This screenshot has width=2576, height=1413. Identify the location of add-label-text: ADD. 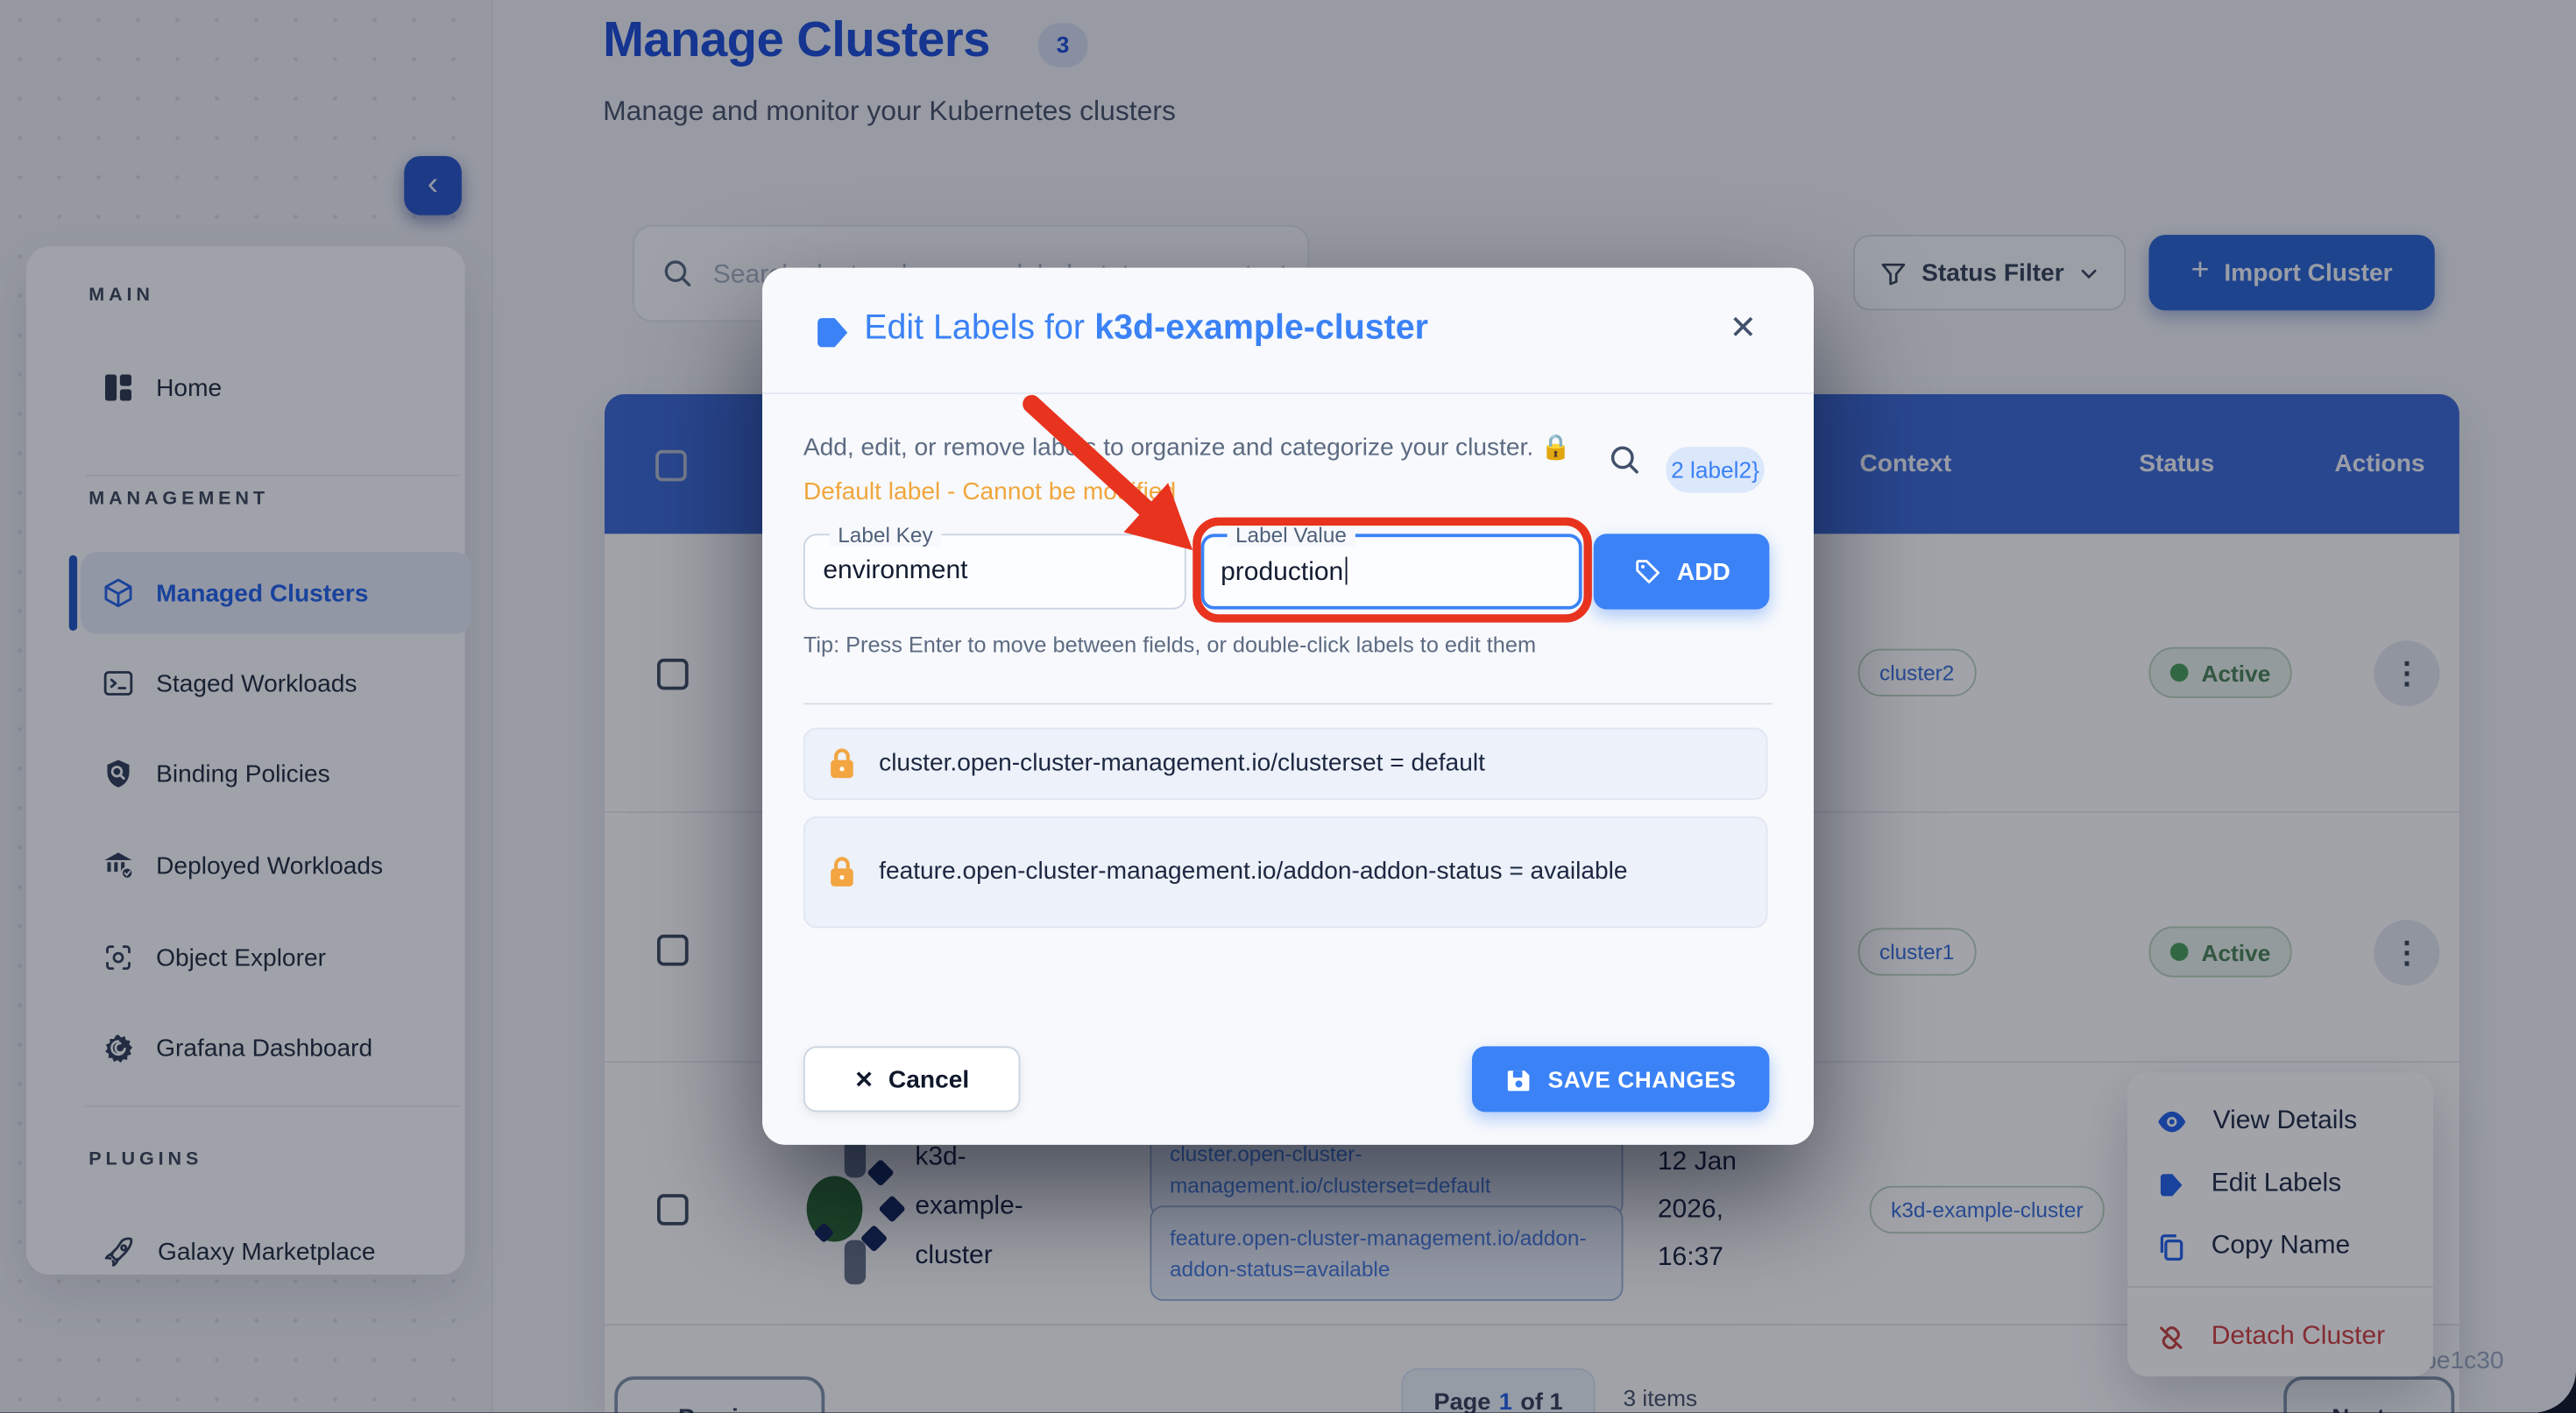
(1703, 571).